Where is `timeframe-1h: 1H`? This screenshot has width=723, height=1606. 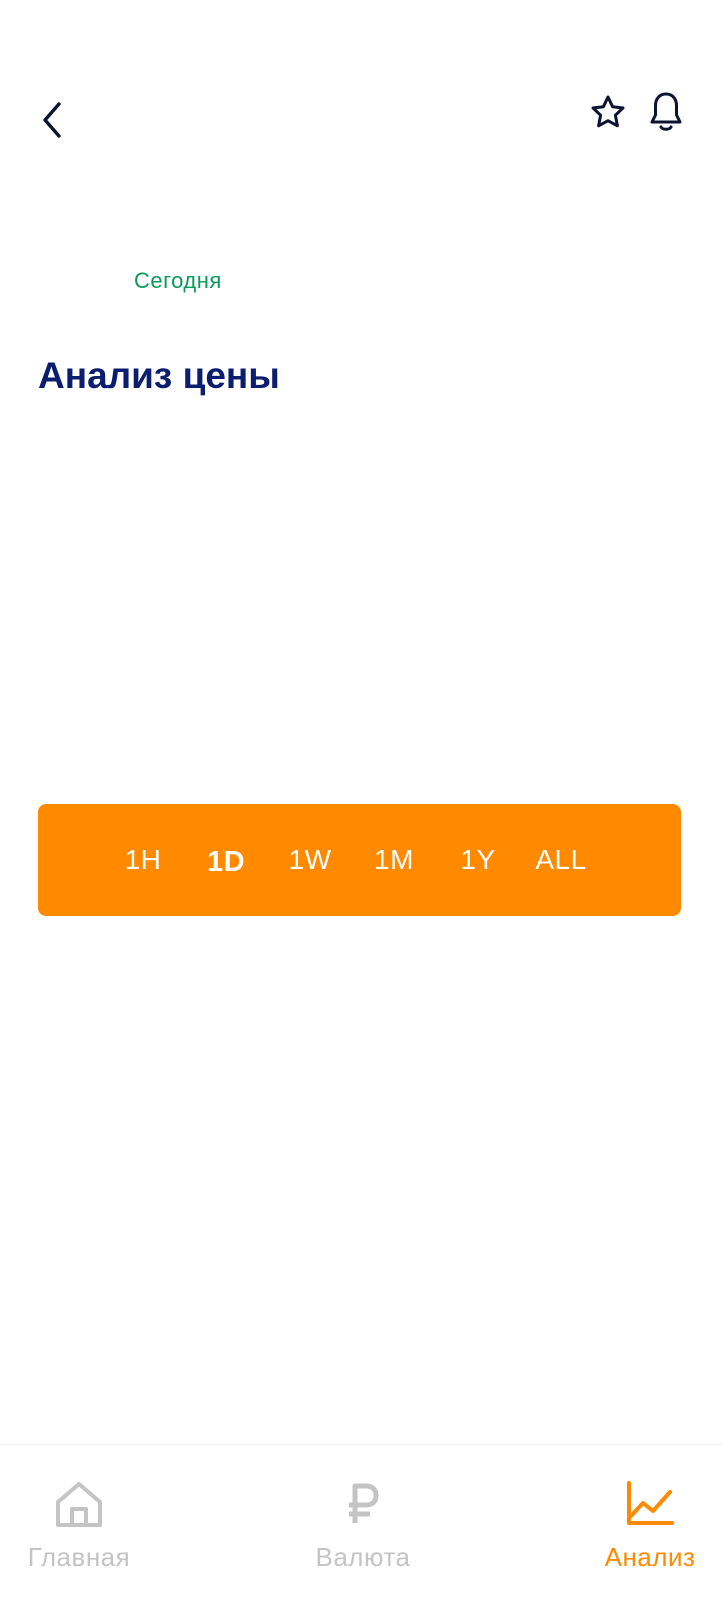 timeframe-1h: 1H is located at coordinates (143, 860).